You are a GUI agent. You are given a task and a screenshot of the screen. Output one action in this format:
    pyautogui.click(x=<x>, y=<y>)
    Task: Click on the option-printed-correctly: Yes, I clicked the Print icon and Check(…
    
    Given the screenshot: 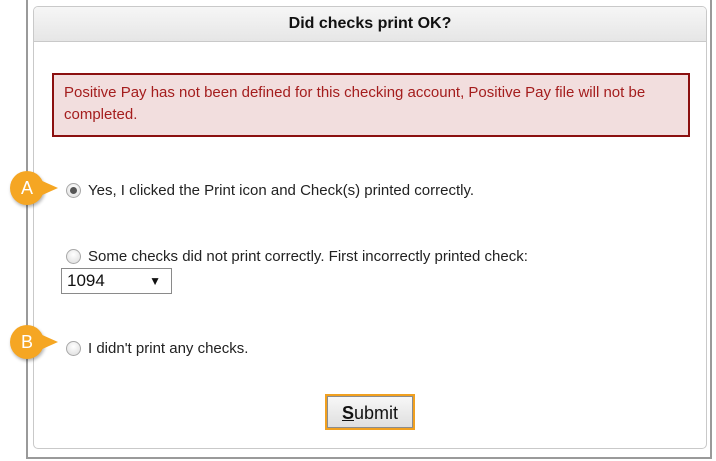 What is the action you would take?
    pyautogui.click(x=270, y=190)
    